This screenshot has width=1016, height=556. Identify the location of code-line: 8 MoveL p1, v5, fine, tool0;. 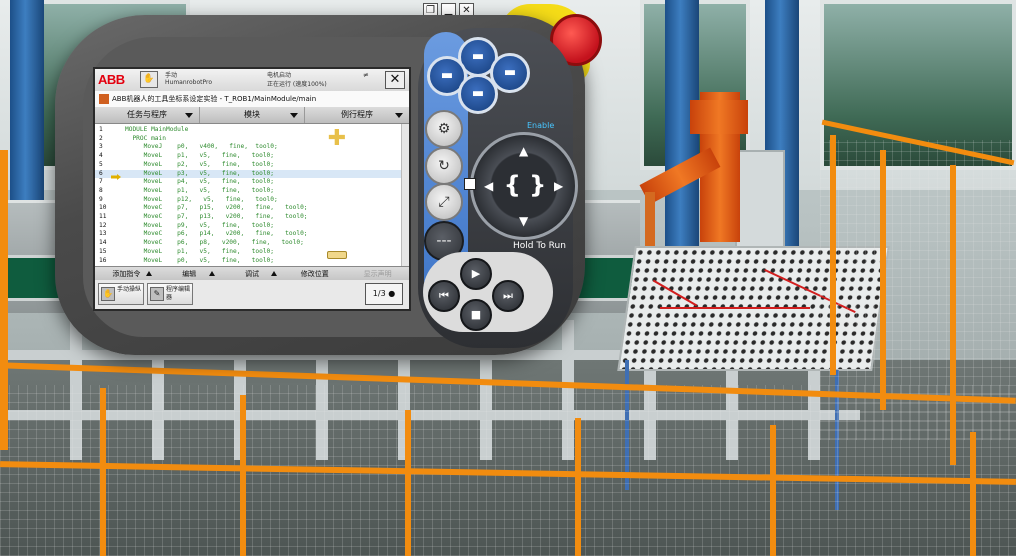
(248, 191).